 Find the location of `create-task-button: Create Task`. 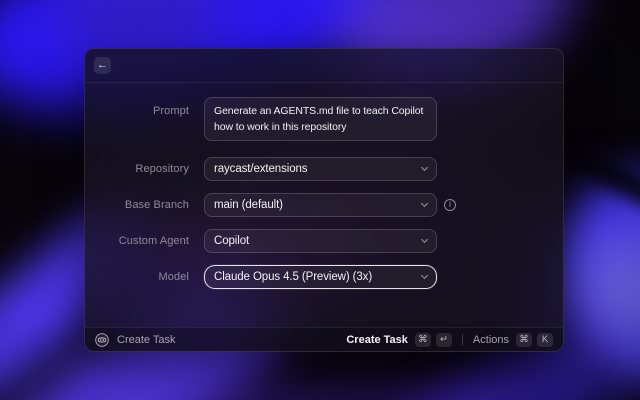

create-task-button: Create Task is located at coordinates (377, 340).